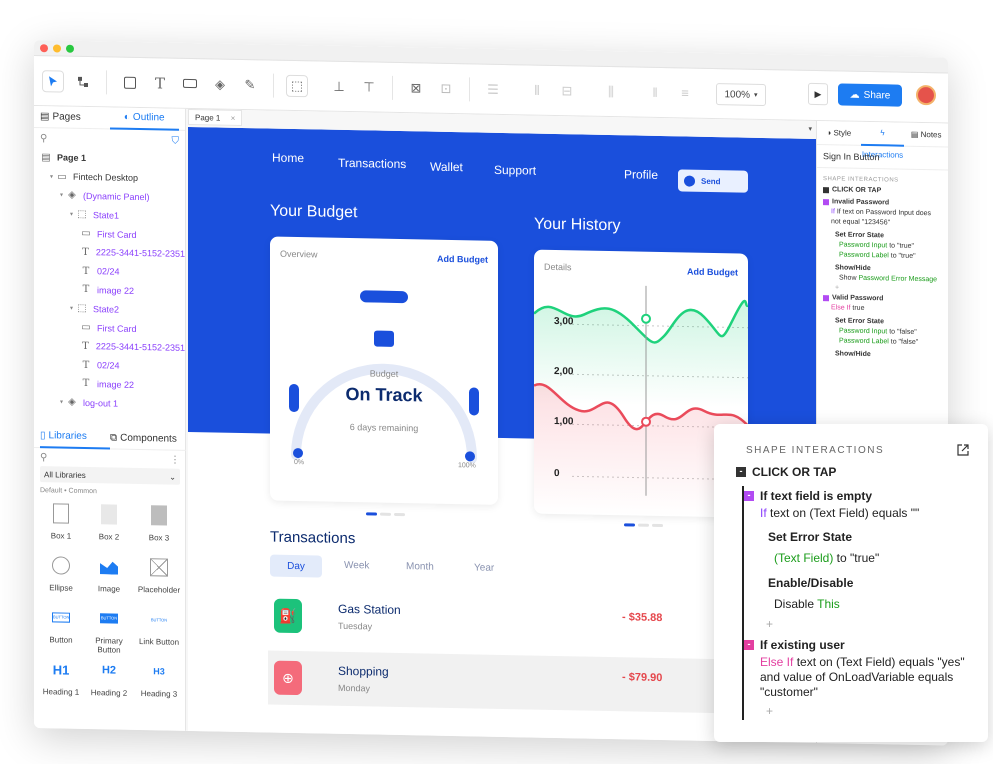 The image size is (993, 764). What do you see at coordinates (567, 91) in the screenshot?
I see `align-center-tool: ⊟` at bounding box center [567, 91].